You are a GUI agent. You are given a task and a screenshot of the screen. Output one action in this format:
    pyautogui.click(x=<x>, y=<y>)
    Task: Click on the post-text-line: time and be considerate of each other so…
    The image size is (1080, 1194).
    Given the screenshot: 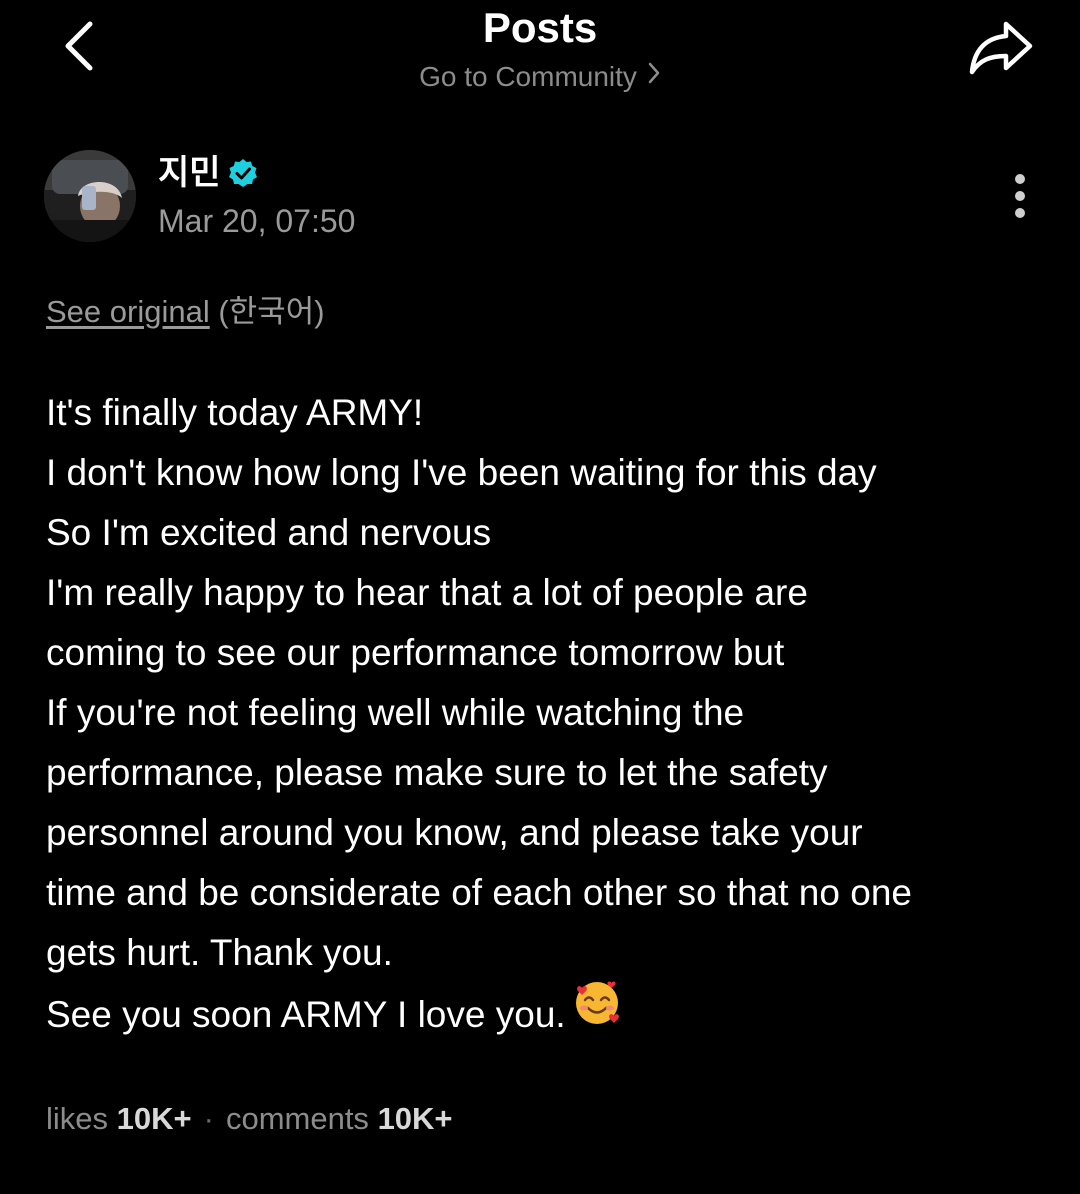 What is the action you would take?
    pyautogui.click(x=479, y=892)
    